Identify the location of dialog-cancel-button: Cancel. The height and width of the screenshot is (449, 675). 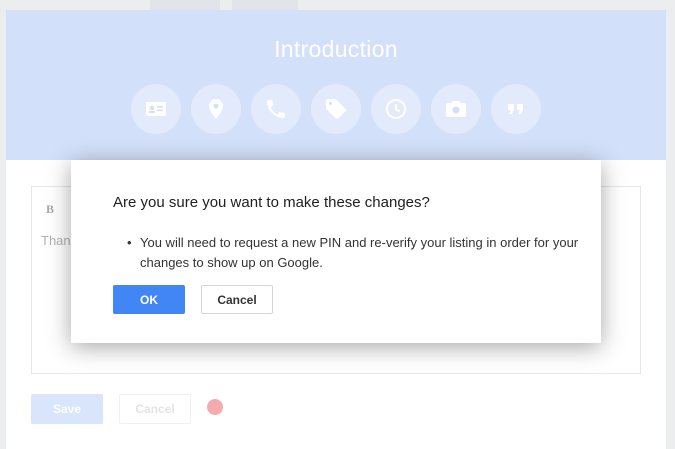
(237, 299).